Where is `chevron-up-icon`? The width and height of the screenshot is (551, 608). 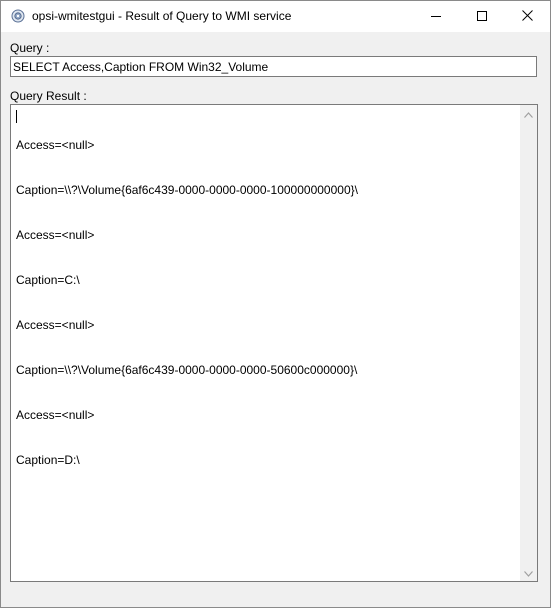
chevron-up-icon is located at coordinates (528, 114).